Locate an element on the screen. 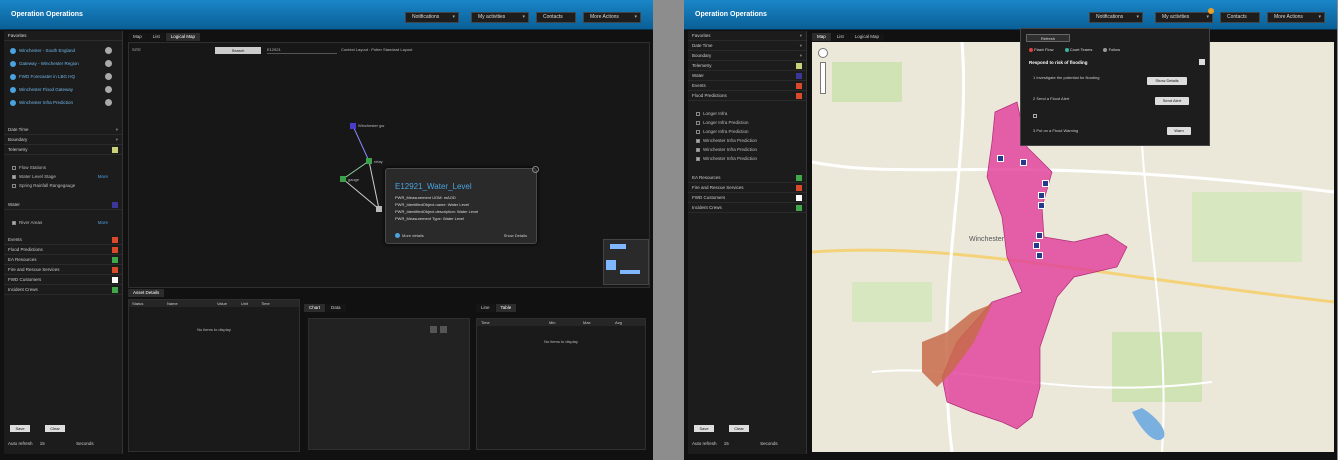  favourite-item: Winchester - South England is located at coordinates (63, 50).